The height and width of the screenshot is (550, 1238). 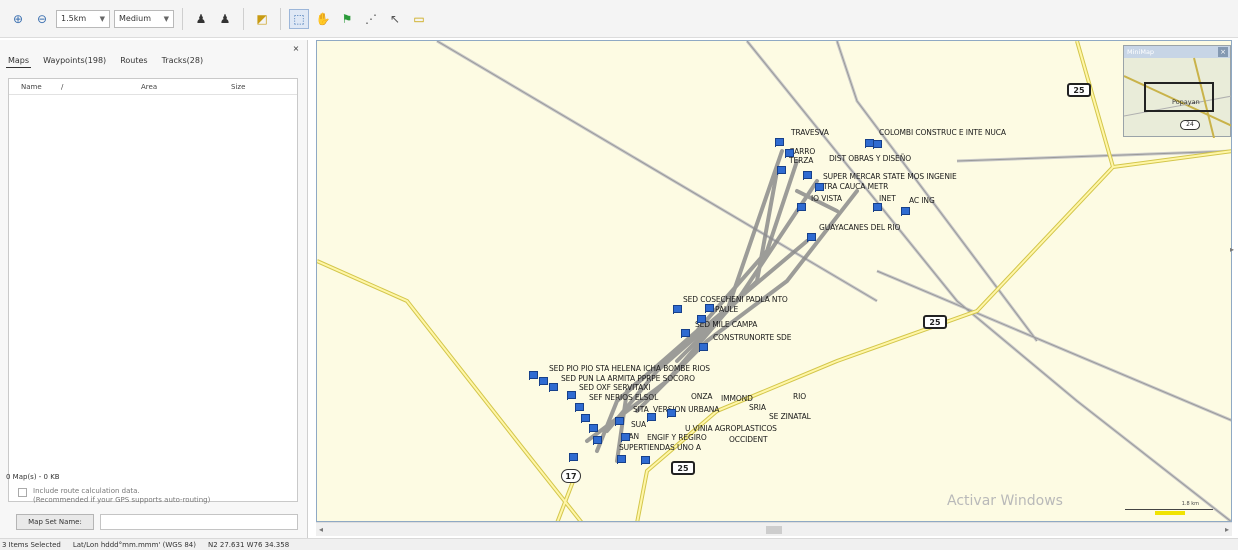 I want to click on zoom-out-icon: ⊖, so click(x=42, y=19).